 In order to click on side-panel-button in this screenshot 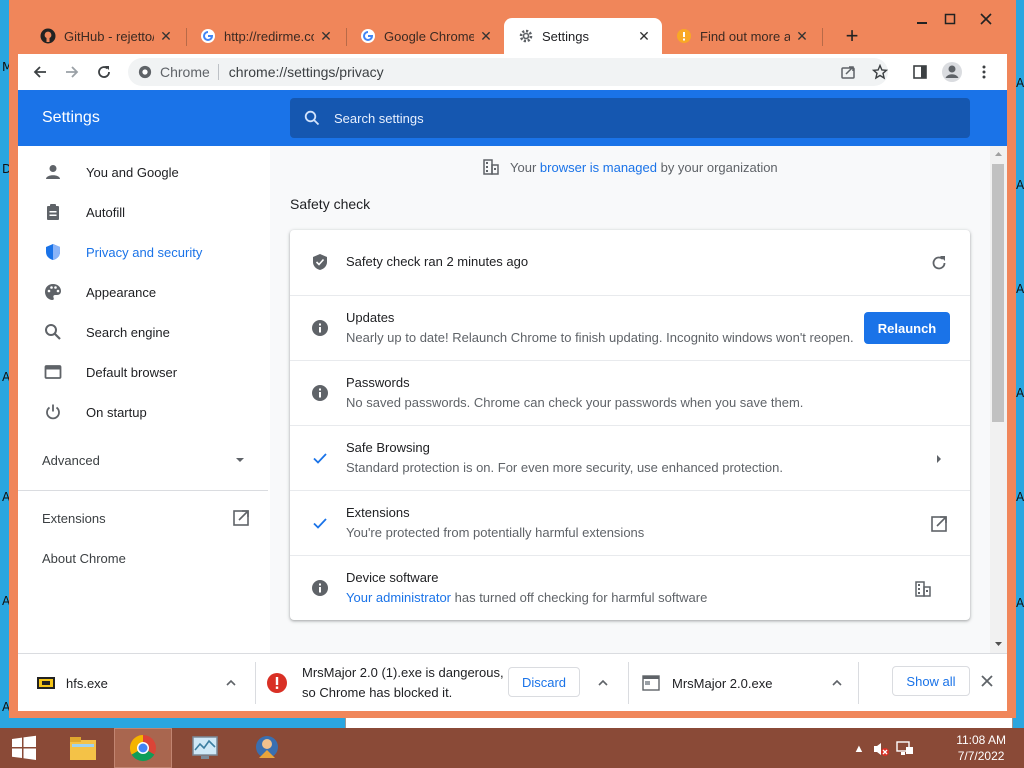, I will do `click(920, 72)`.